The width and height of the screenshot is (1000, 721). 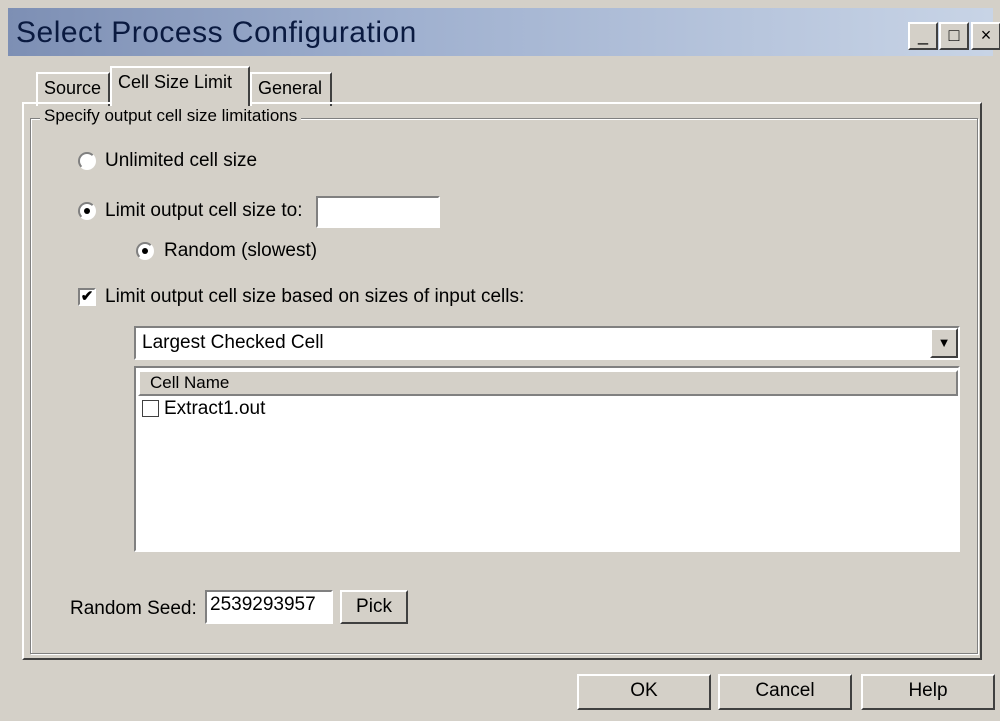 I want to click on dropdown-arrow-button: ▼, so click(x=944, y=343).